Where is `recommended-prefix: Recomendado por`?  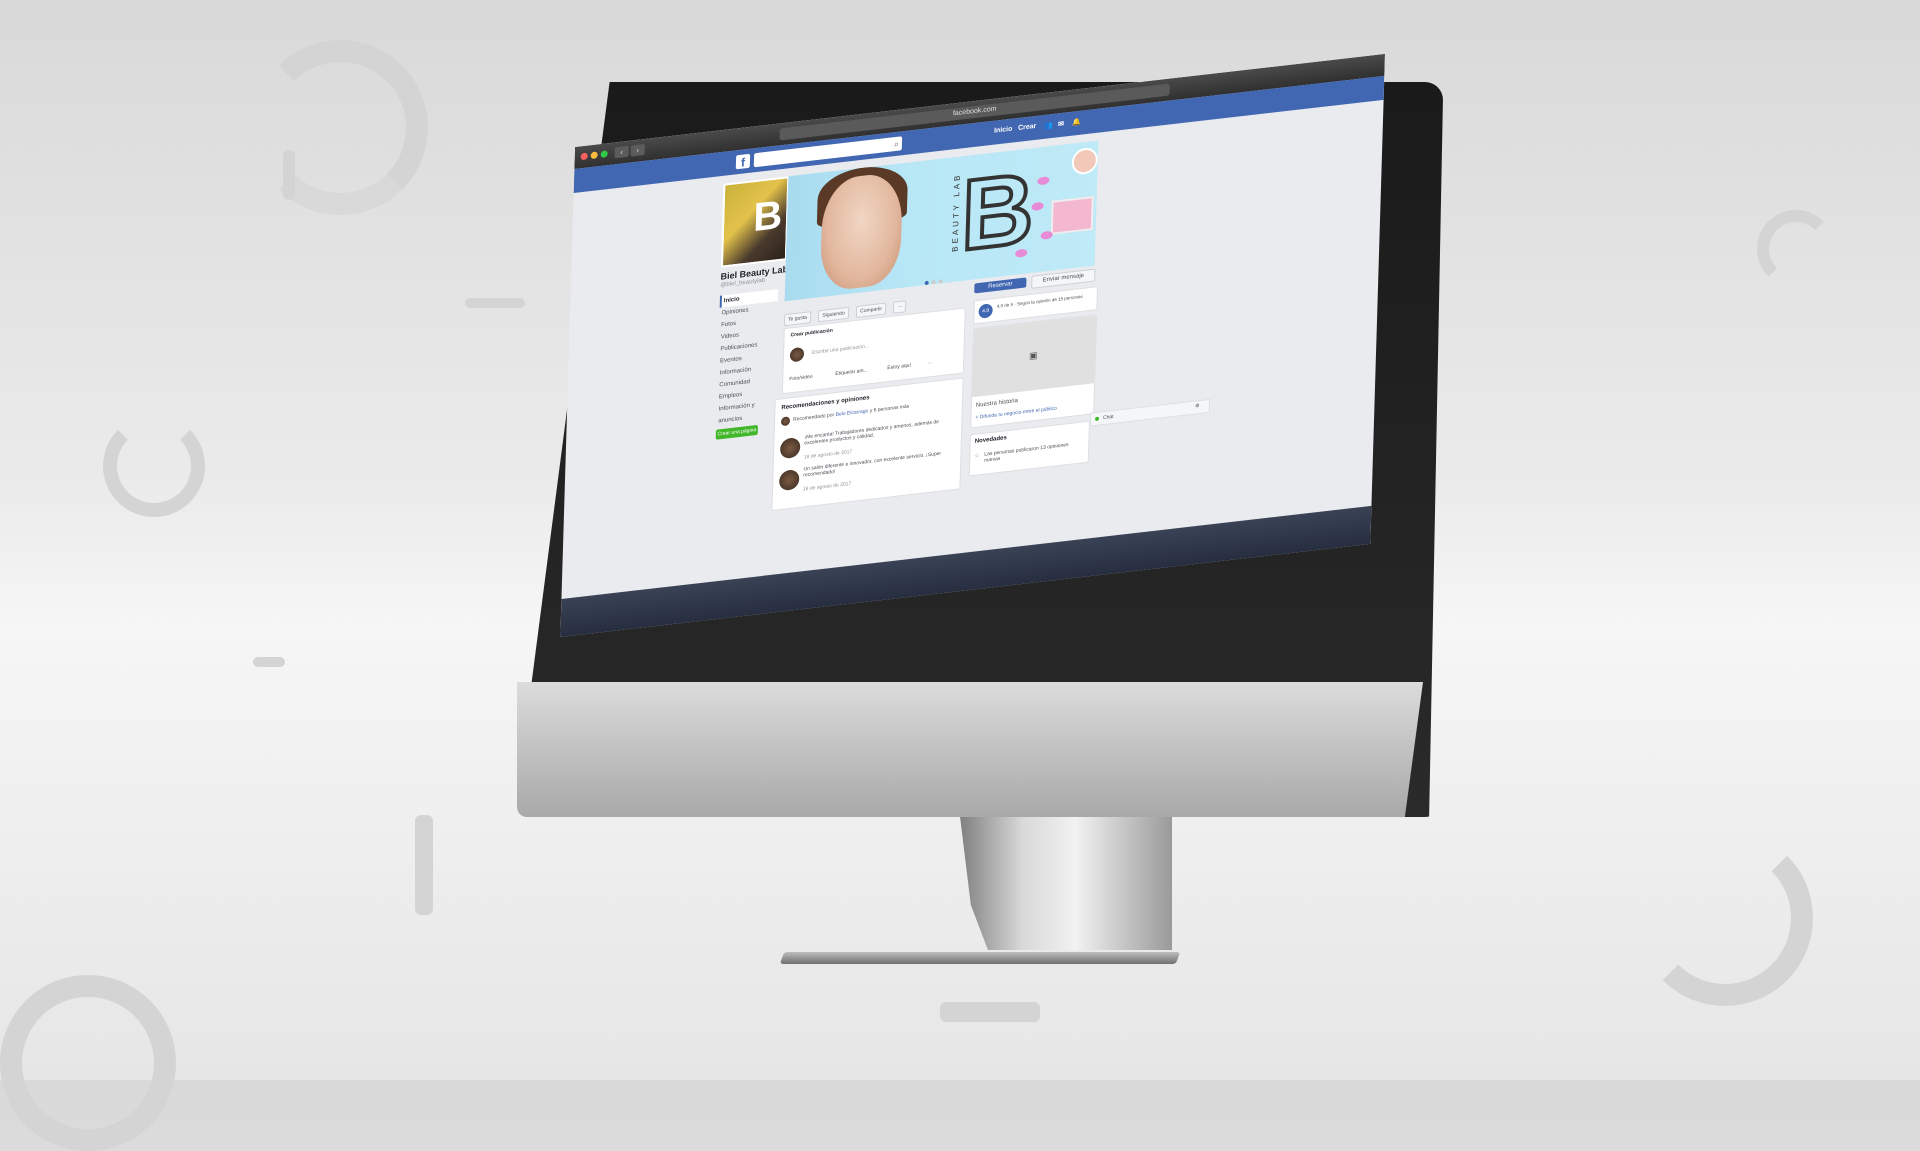 recommended-prefix: Recomendado por is located at coordinates (813, 417).